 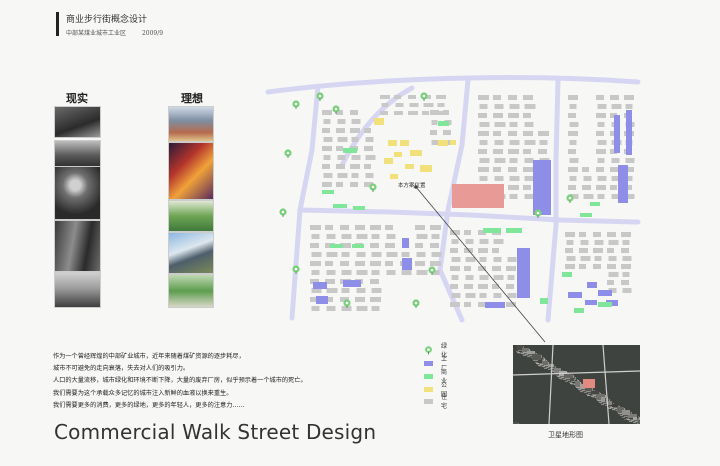 What do you see at coordinates (143, 393) in the screenshot?
I see `description-line: 我们需要为这个承载众多记忆的城市注入新鲜的血液以换来重生。` at bounding box center [143, 393].